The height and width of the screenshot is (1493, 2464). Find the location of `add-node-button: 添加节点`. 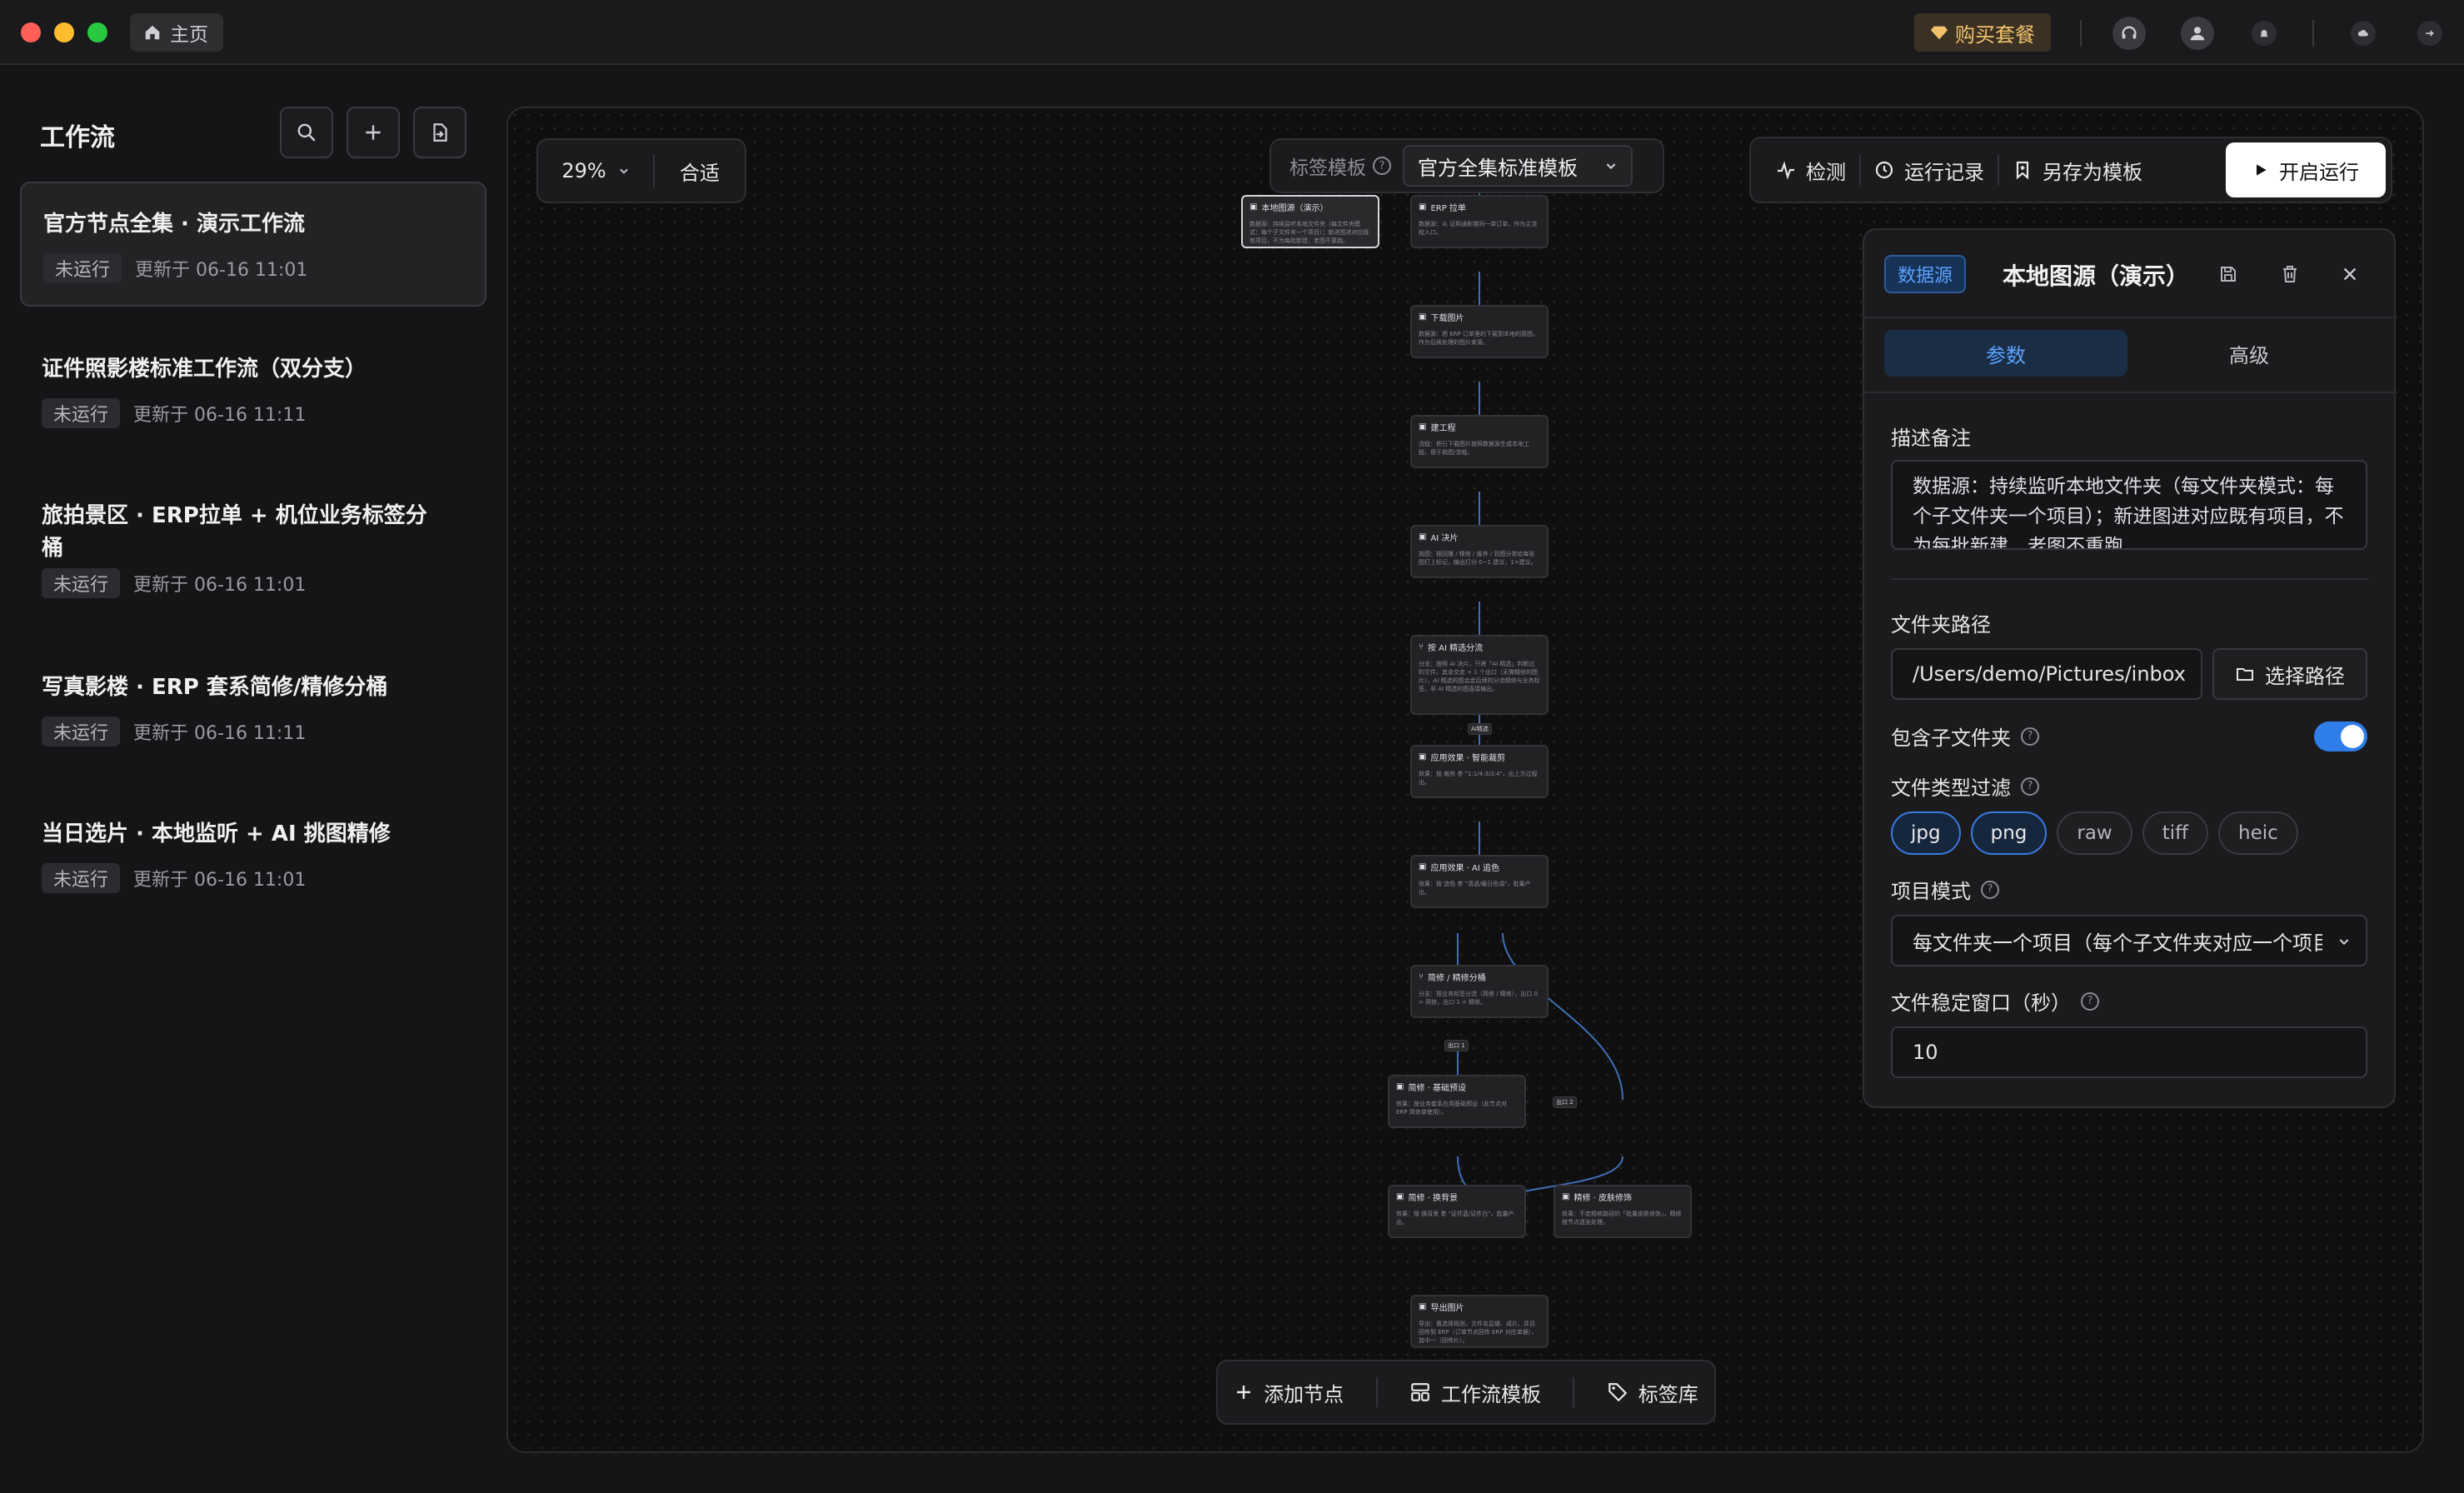

add-node-button: 添加节点 is located at coordinates (1289, 1392).